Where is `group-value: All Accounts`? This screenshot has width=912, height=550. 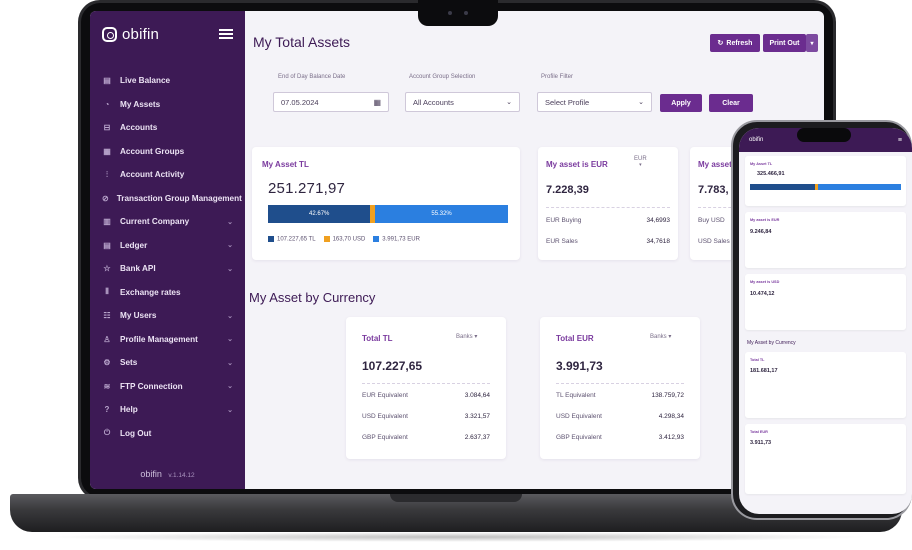
group-value: All Accounts is located at coordinates (433, 102).